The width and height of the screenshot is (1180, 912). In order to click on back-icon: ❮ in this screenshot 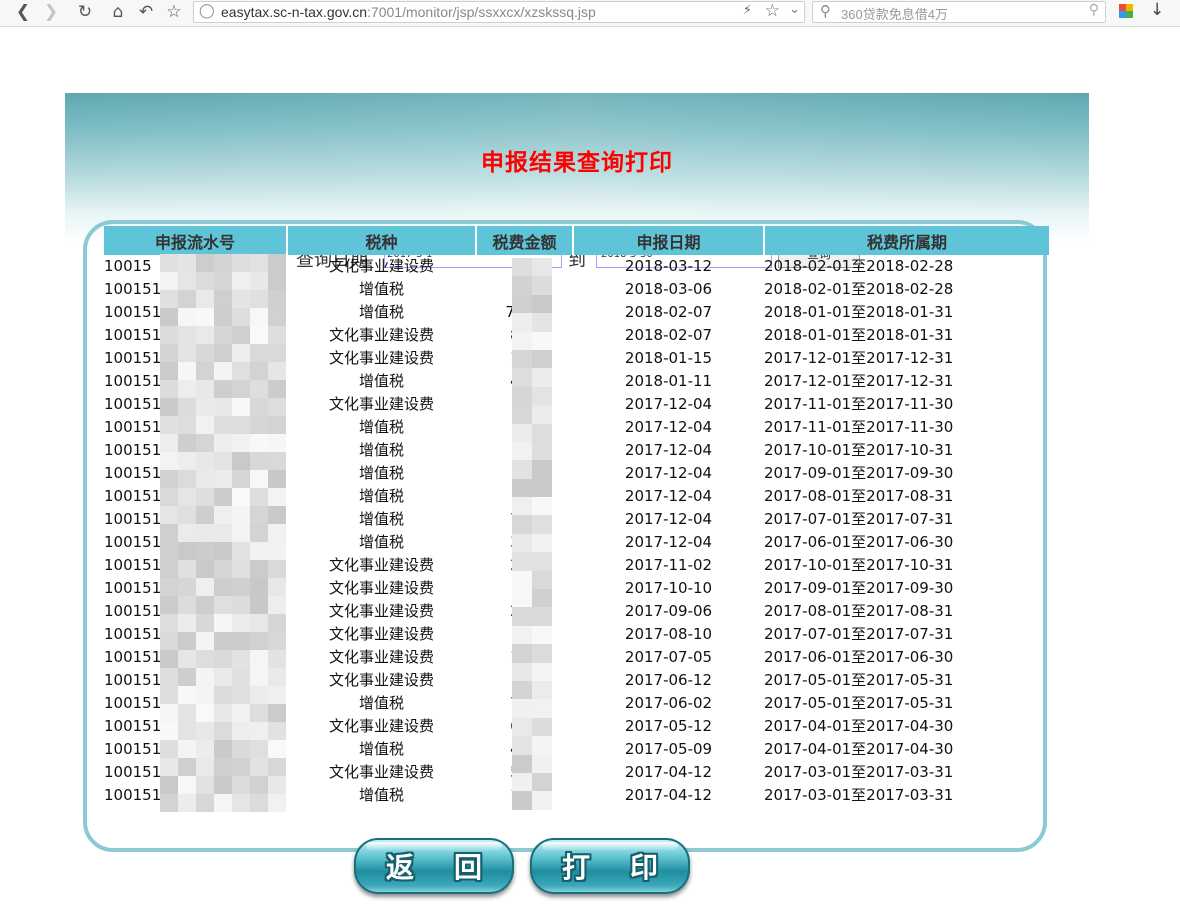, I will do `click(23, 12)`.